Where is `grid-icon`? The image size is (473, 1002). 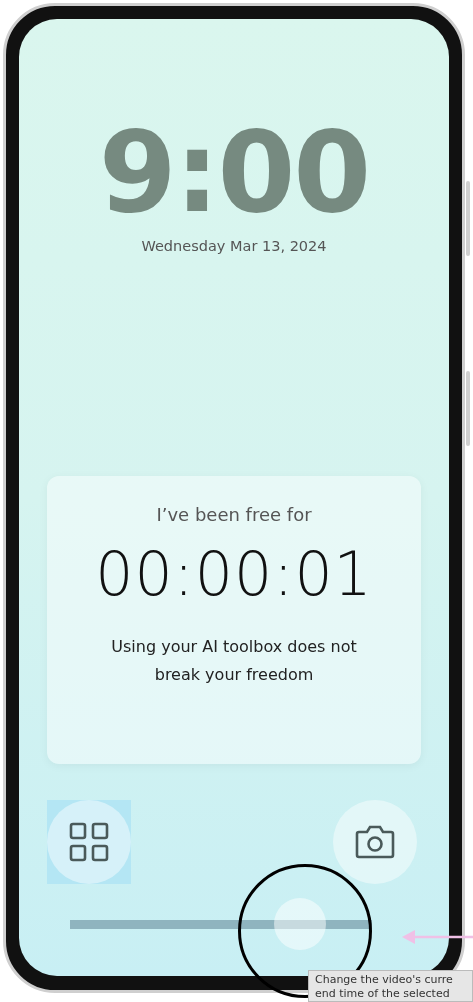
grid-icon is located at coordinates (89, 842).